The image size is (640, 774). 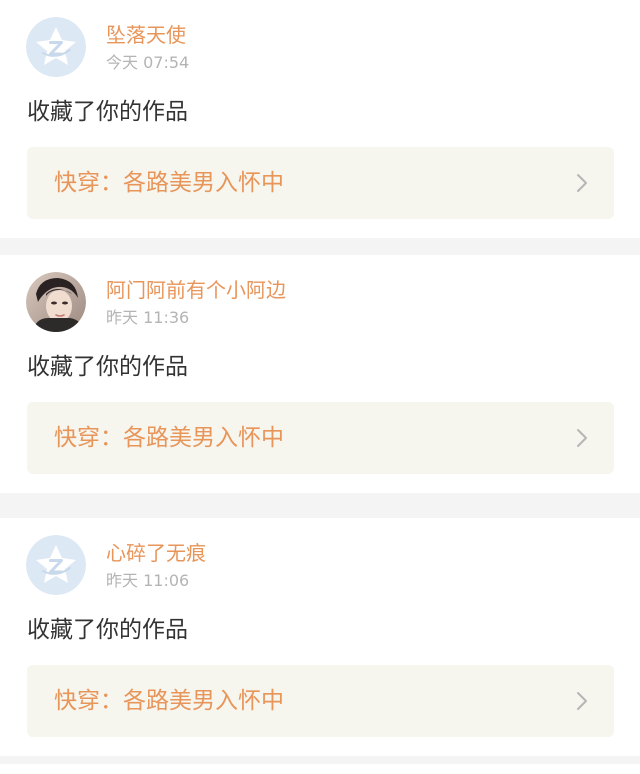 I want to click on timestamp: 昨天 11:36, so click(x=148, y=317).